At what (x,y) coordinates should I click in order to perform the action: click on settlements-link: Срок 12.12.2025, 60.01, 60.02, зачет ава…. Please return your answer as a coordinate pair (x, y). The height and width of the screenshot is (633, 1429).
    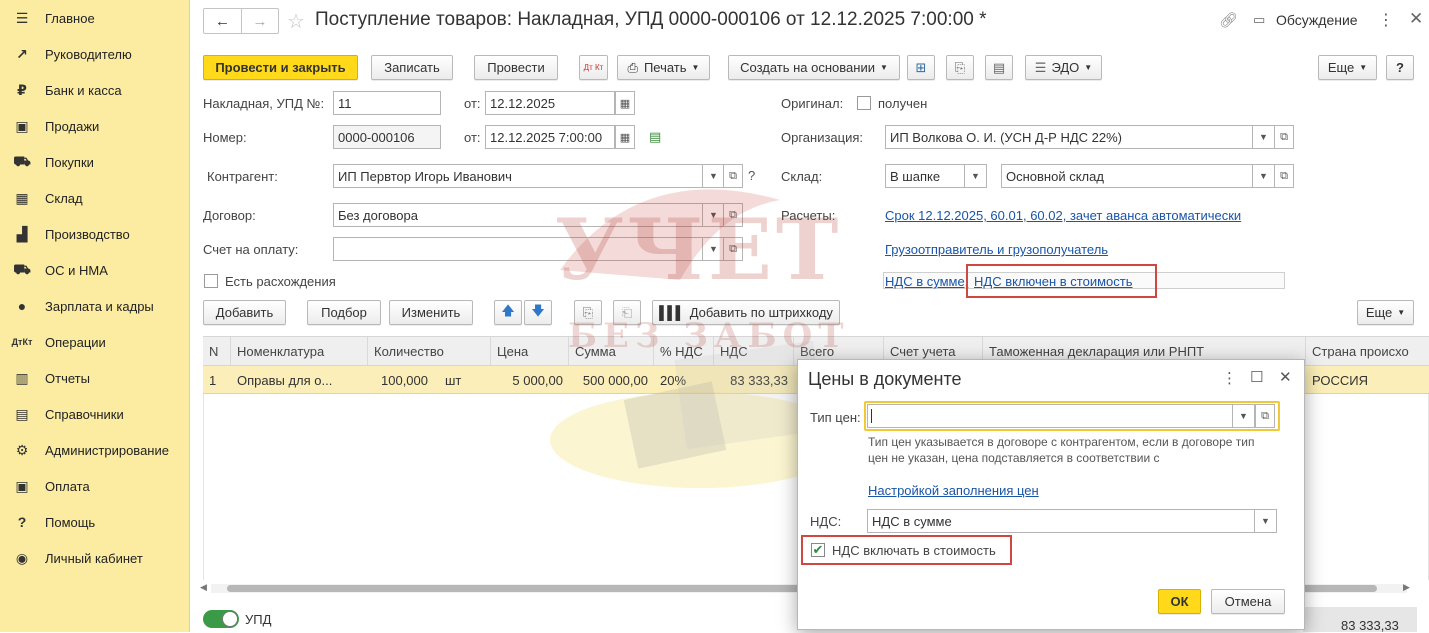
    Looking at the image, I should click on (1063, 215).